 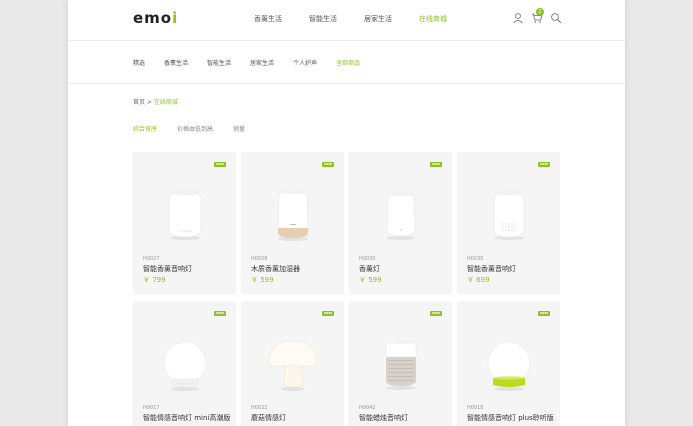 What do you see at coordinates (139, 102) in the screenshot?
I see `breadcrumb-home: 首页` at bounding box center [139, 102].